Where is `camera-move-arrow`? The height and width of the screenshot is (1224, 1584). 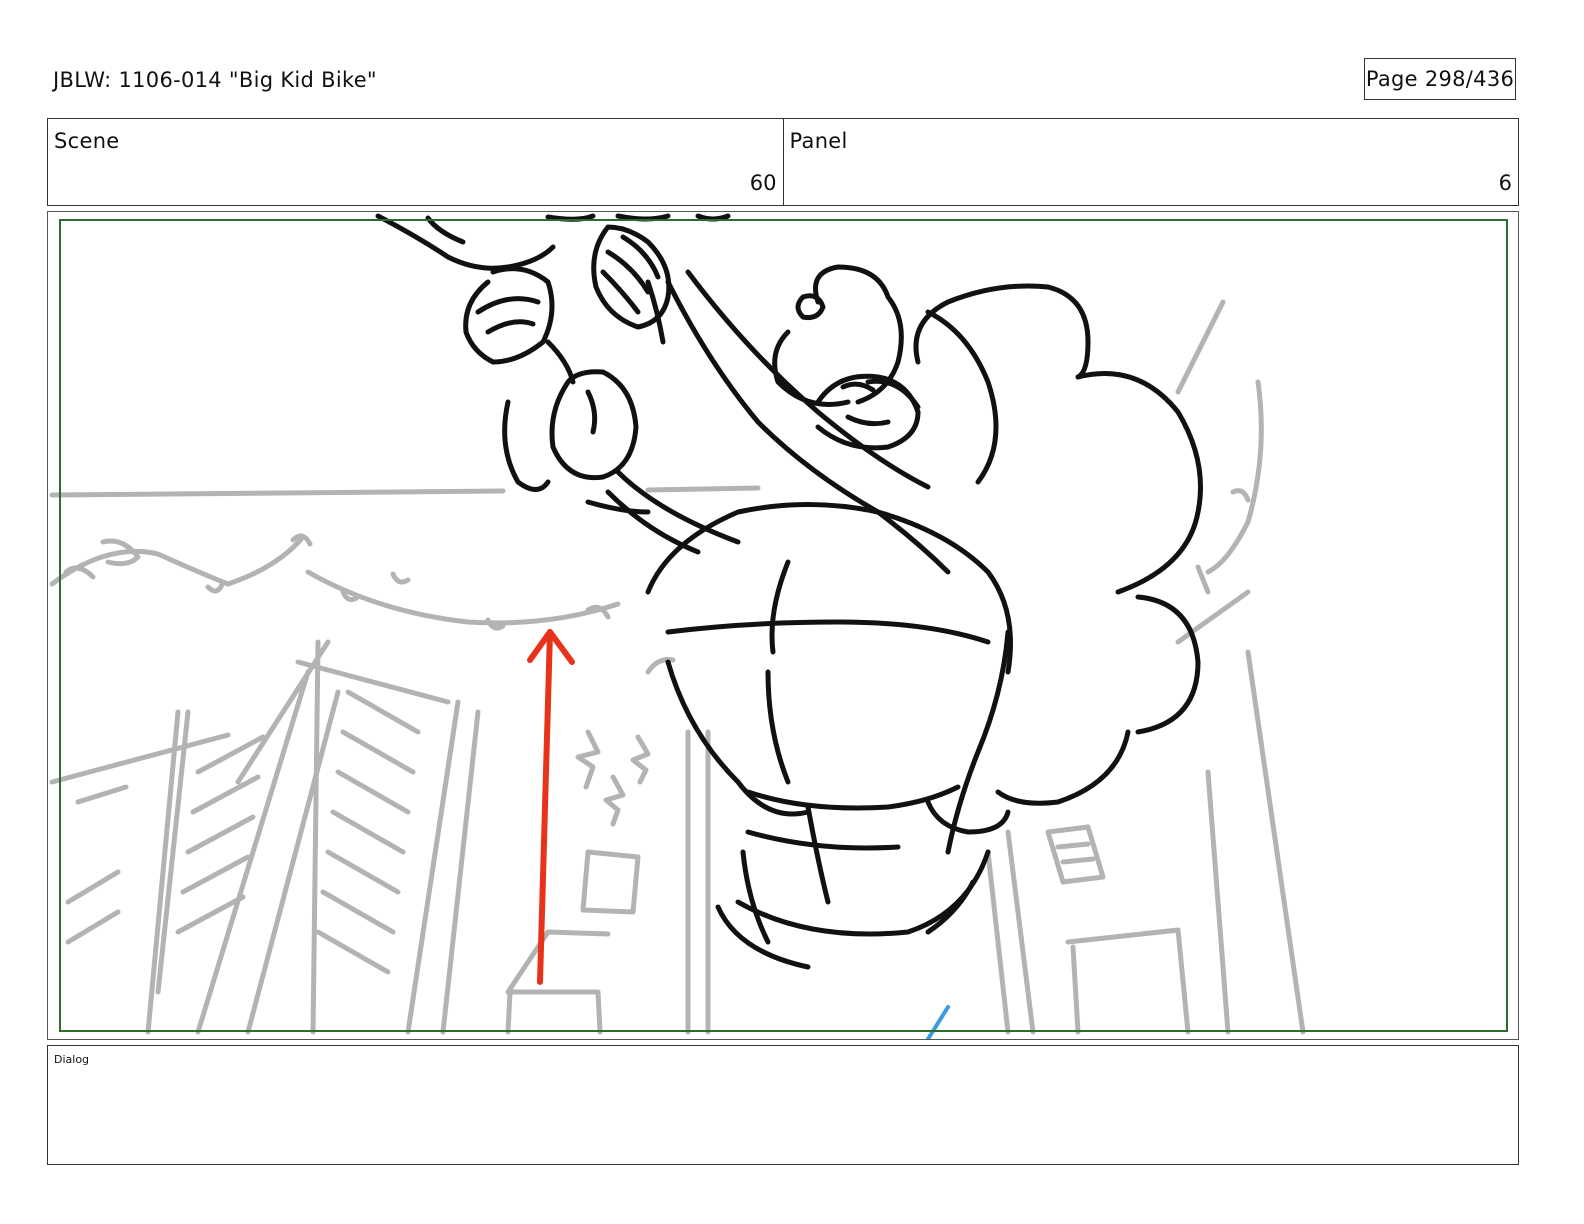 camera-move-arrow is located at coordinates (551, 807).